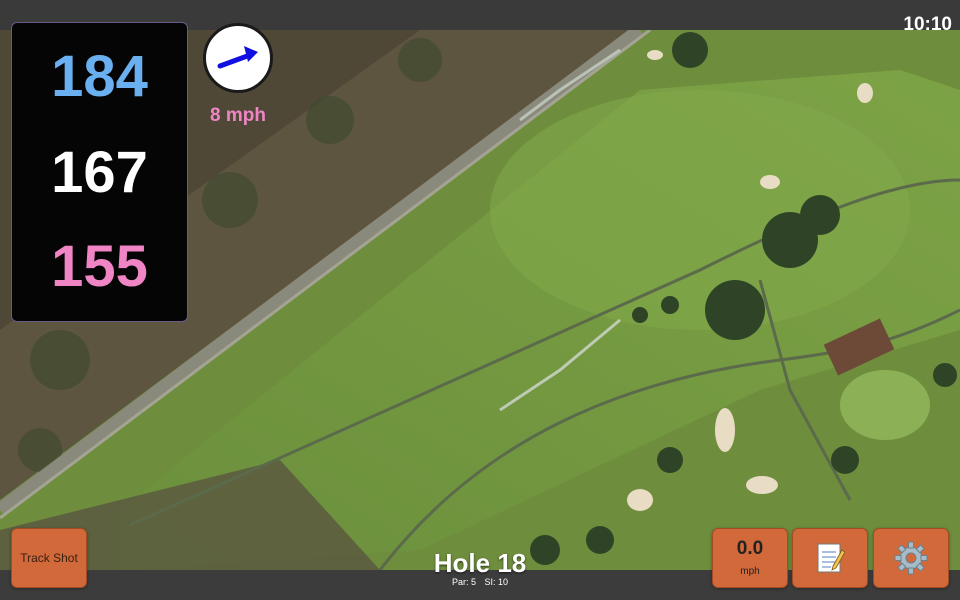 The image size is (960, 600). What do you see at coordinates (238, 115) in the screenshot?
I see `wind-speed-label: 8 mph` at bounding box center [238, 115].